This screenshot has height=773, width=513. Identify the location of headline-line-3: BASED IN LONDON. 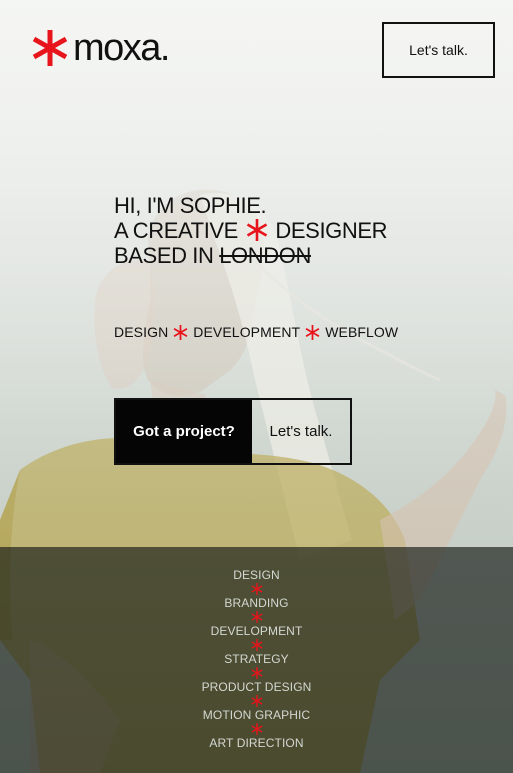
(274, 255).